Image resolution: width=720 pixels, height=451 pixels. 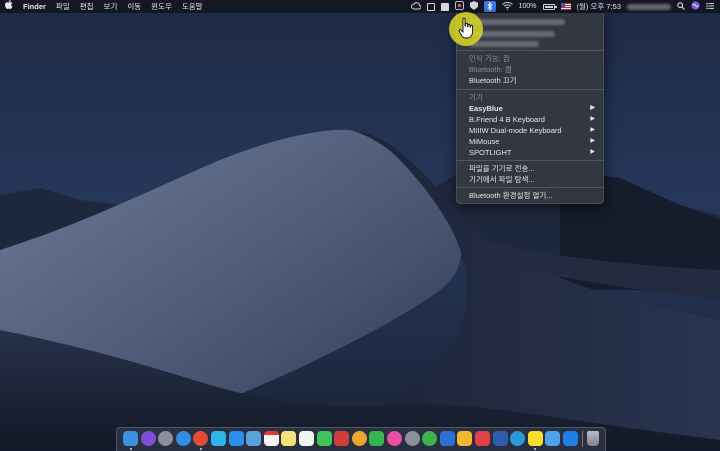 What do you see at coordinates (486, 108) in the screenshot?
I see `device-name: EasyBlue` at bounding box center [486, 108].